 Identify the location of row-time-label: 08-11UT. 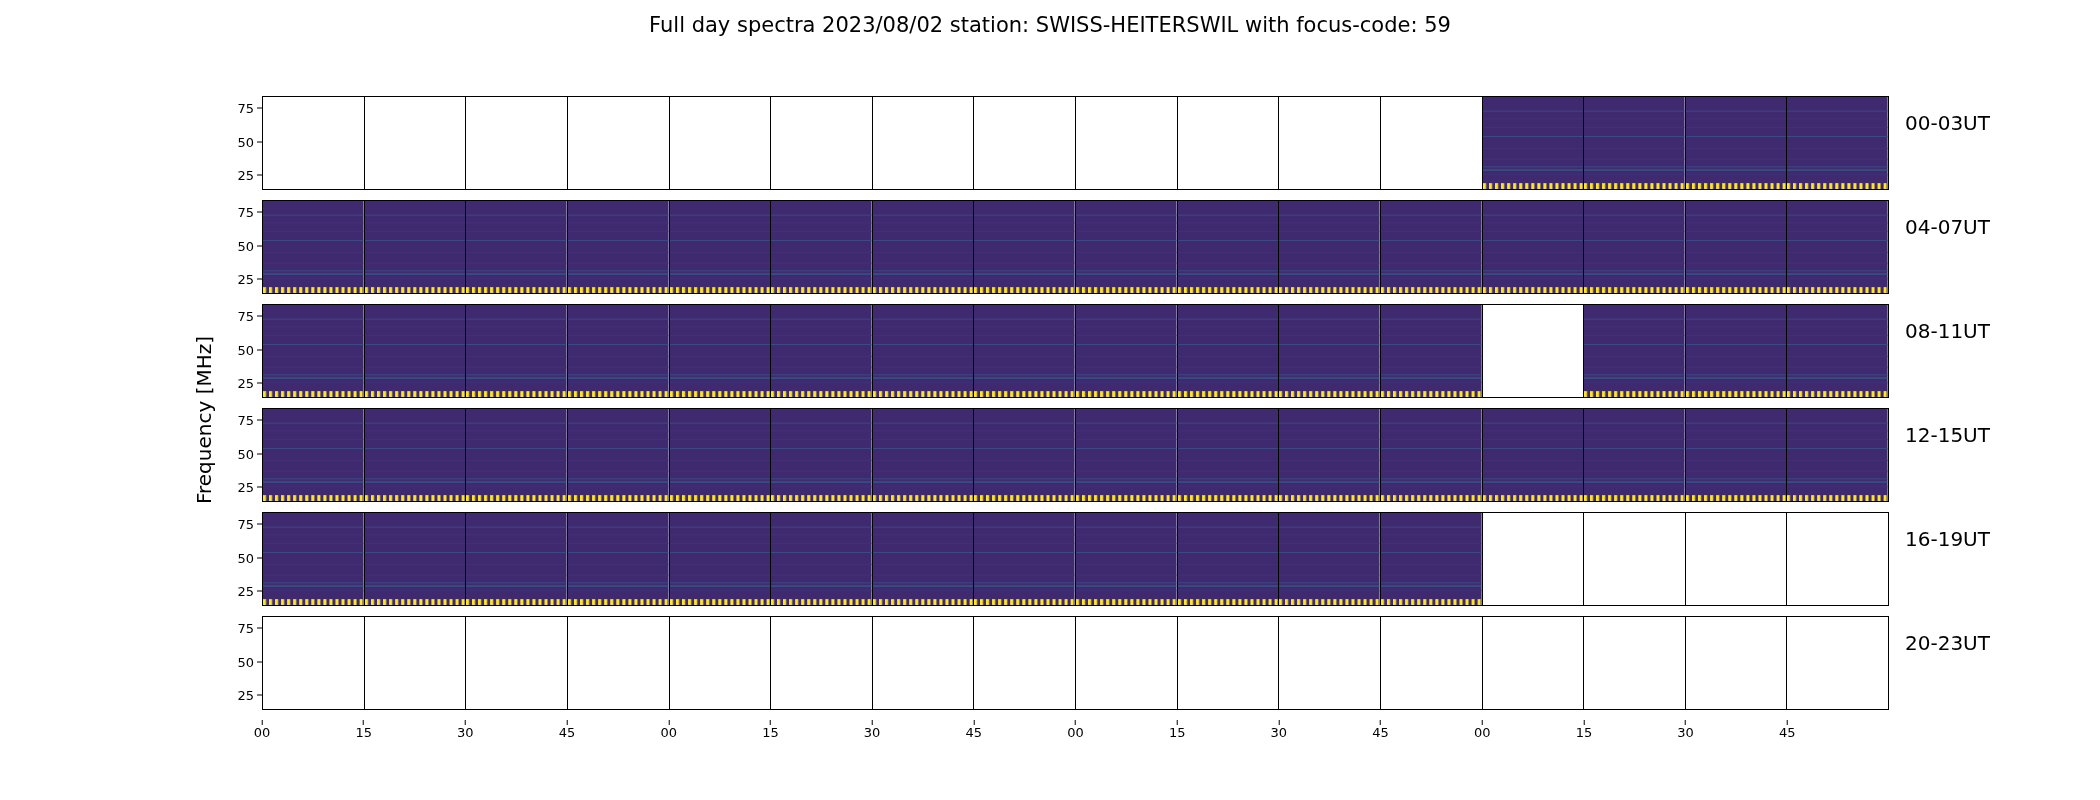
(1947, 331).